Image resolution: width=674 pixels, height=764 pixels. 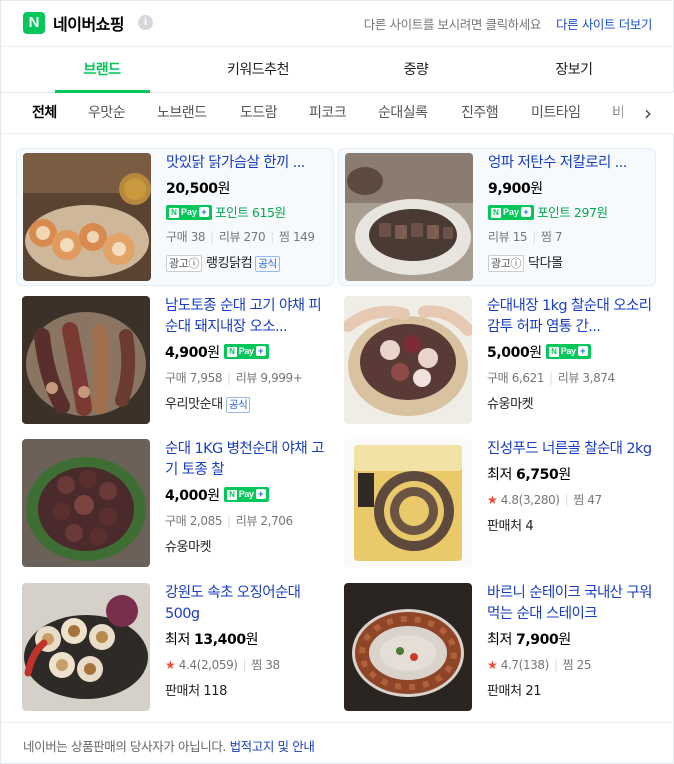 I want to click on widget-footer: 네이버는 상품판매의 당사자가 아닙니다. 법적고지 및 안내, so click(x=337, y=743).